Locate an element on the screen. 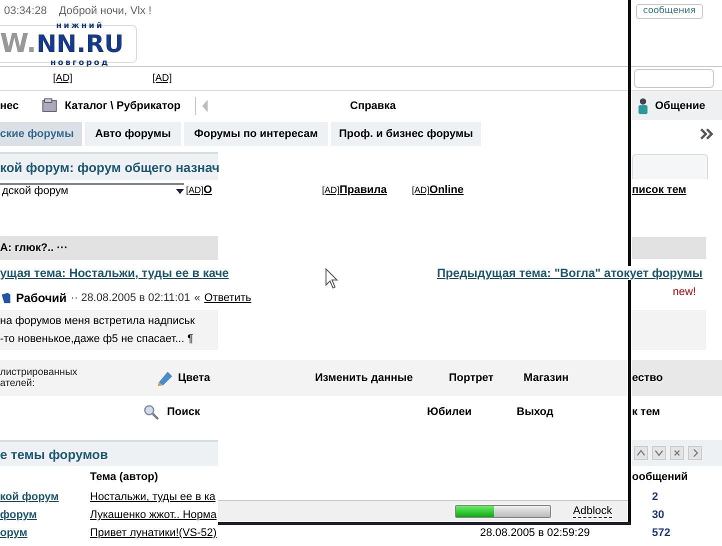 The height and width of the screenshot is (546, 722). message-count: 2 is located at coordinates (655, 497).